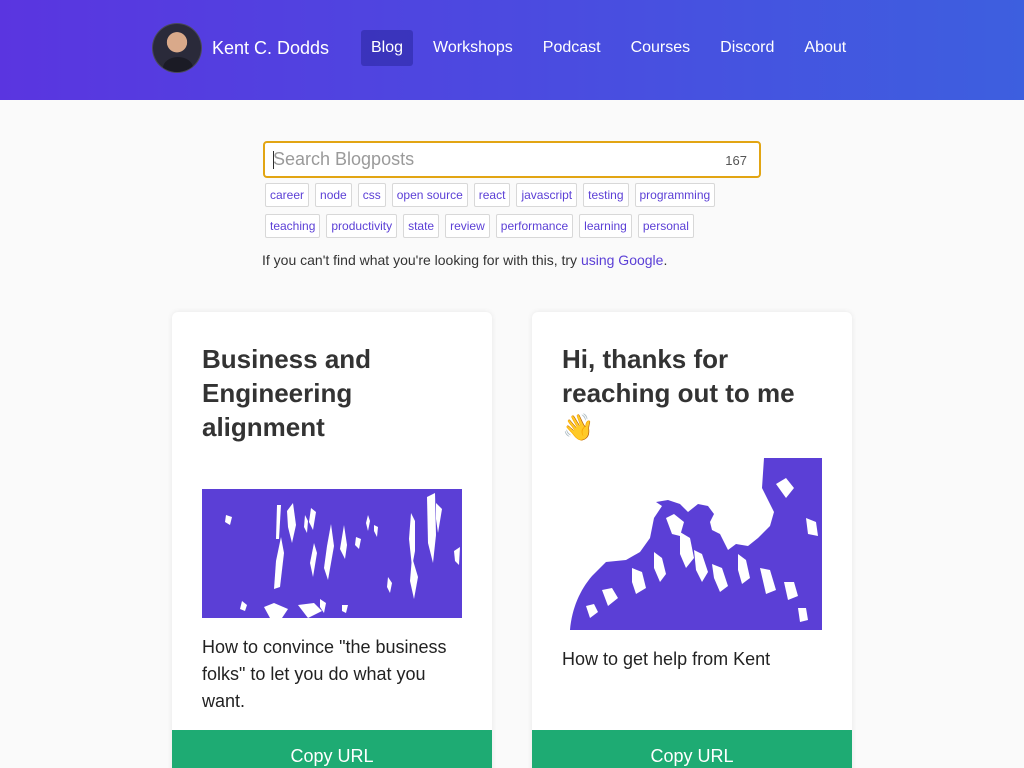 The height and width of the screenshot is (768, 1024). Describe the element at coordinates (606, 195) in the screenshot. I see `tag-testing: testing` at that location.